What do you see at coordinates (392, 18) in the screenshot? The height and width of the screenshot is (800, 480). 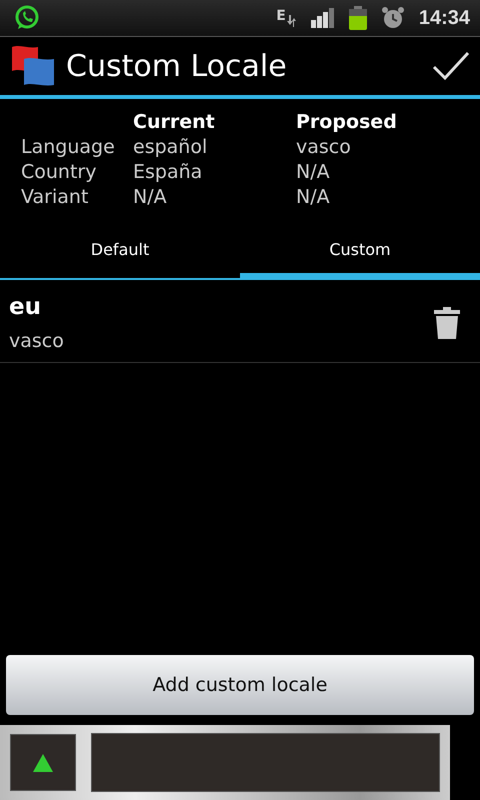 I see `alarm-icon` at bounding box center [392, 18].